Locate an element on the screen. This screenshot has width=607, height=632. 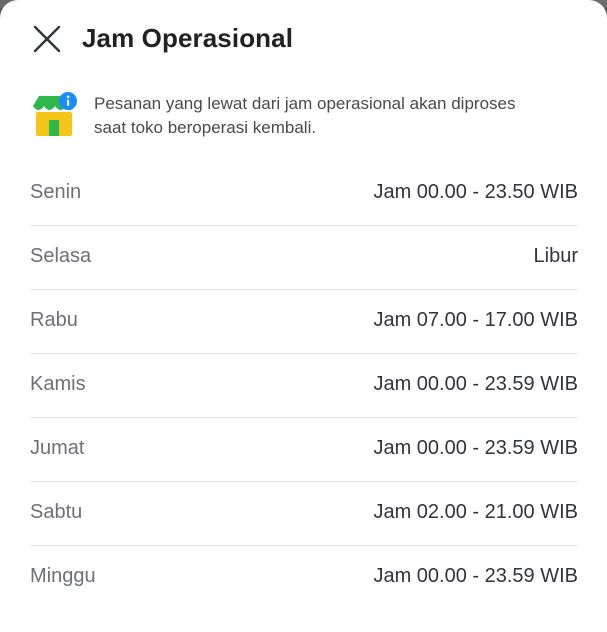
day-label: Minggu is located at coordinates (63, 576).